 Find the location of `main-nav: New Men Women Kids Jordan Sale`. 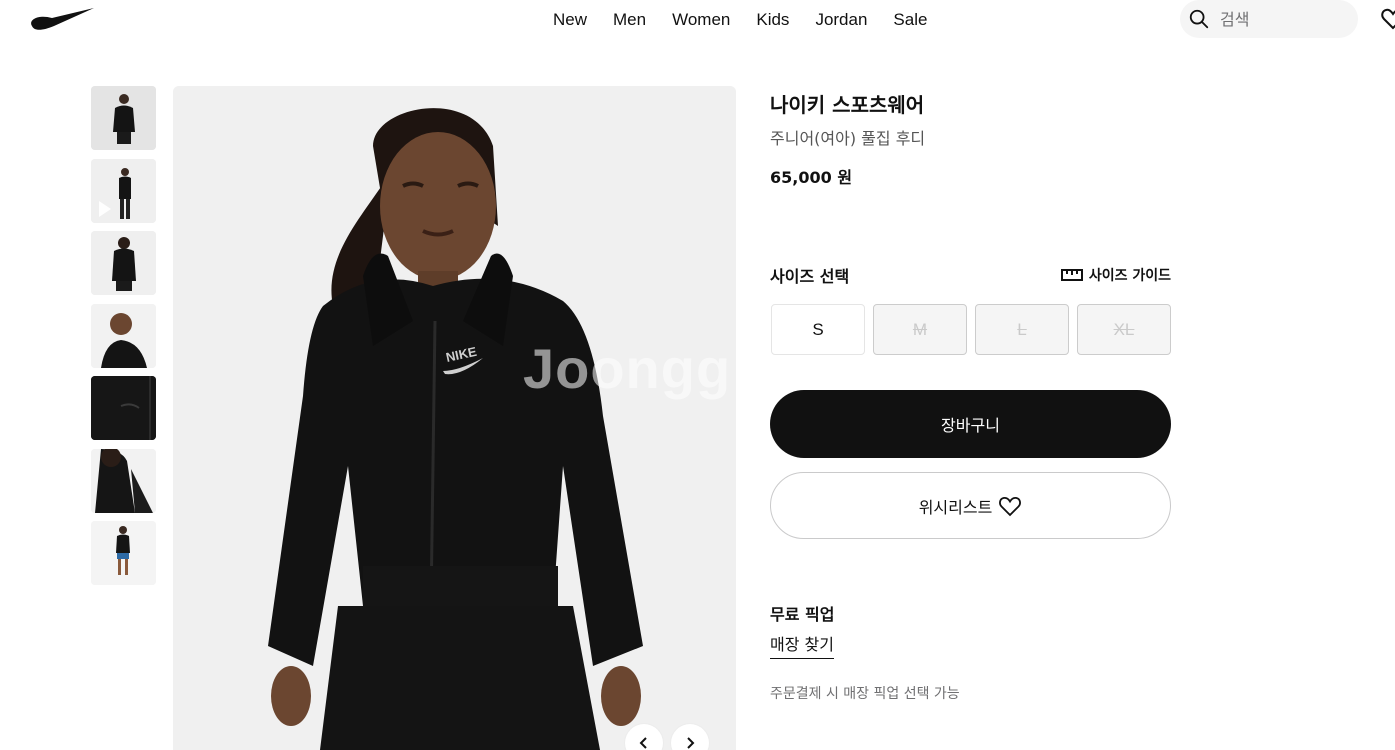

main-nav: New Men Women Kids Jordan Sale is located at coordinates (740, 20).